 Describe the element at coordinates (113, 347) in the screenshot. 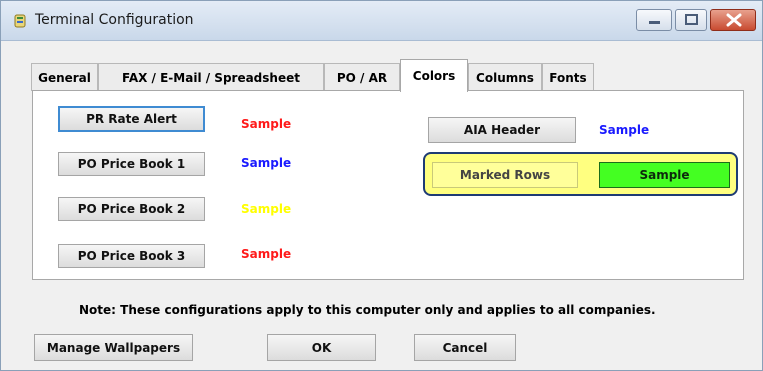

I see `manage-wallpapers-button: Manage Wallpapers` at that location.